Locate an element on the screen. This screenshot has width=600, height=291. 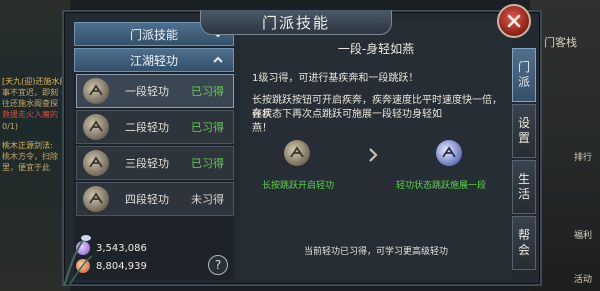
page-title: 门派技能 is located at coordinates (295, 22).